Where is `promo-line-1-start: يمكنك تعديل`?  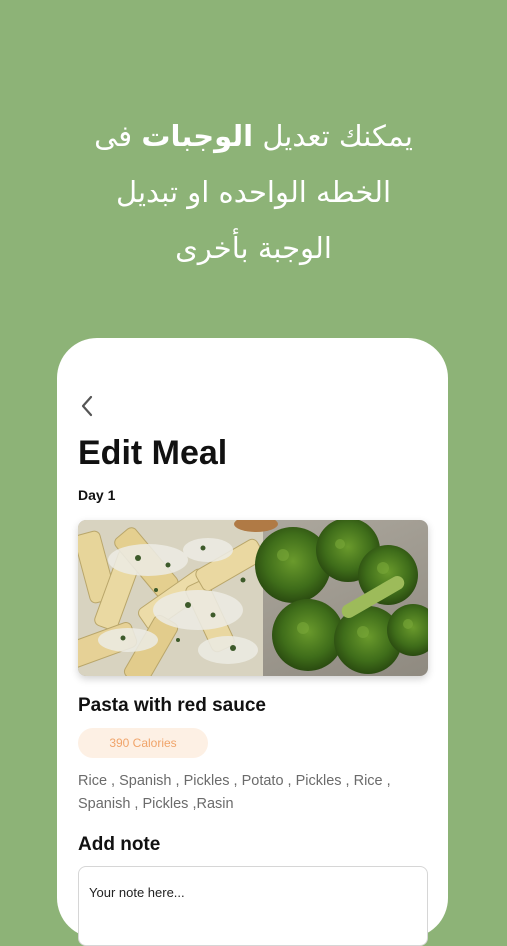
promo-line-1-start: يمكنك تعديل is located at coordinates (333, 136).